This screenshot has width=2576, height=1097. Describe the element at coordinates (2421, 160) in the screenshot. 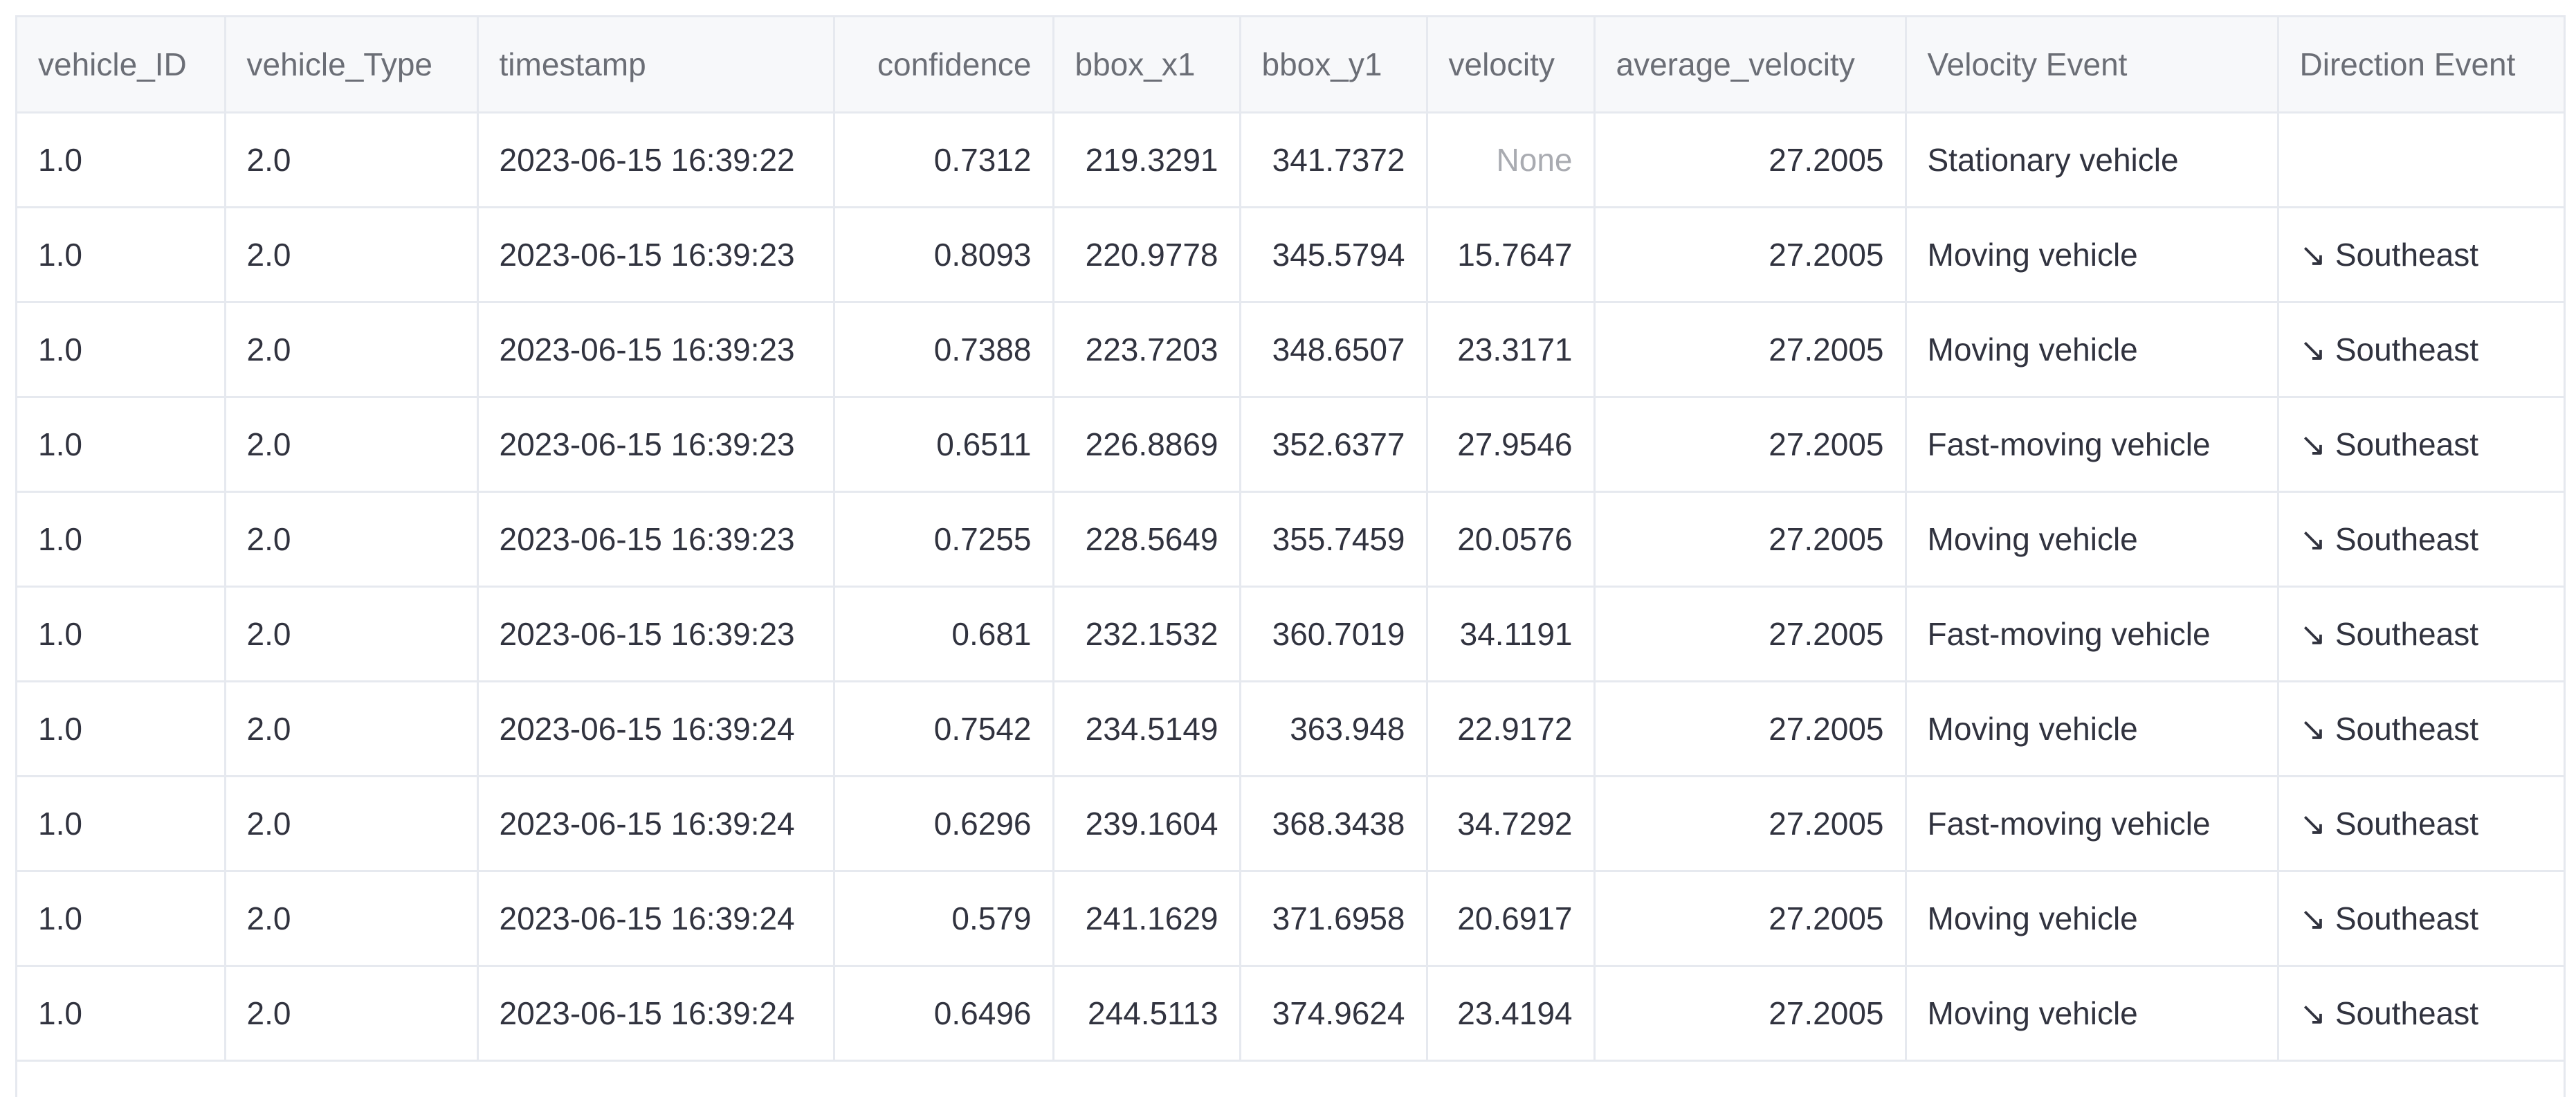

I see `table-cell` at that location.